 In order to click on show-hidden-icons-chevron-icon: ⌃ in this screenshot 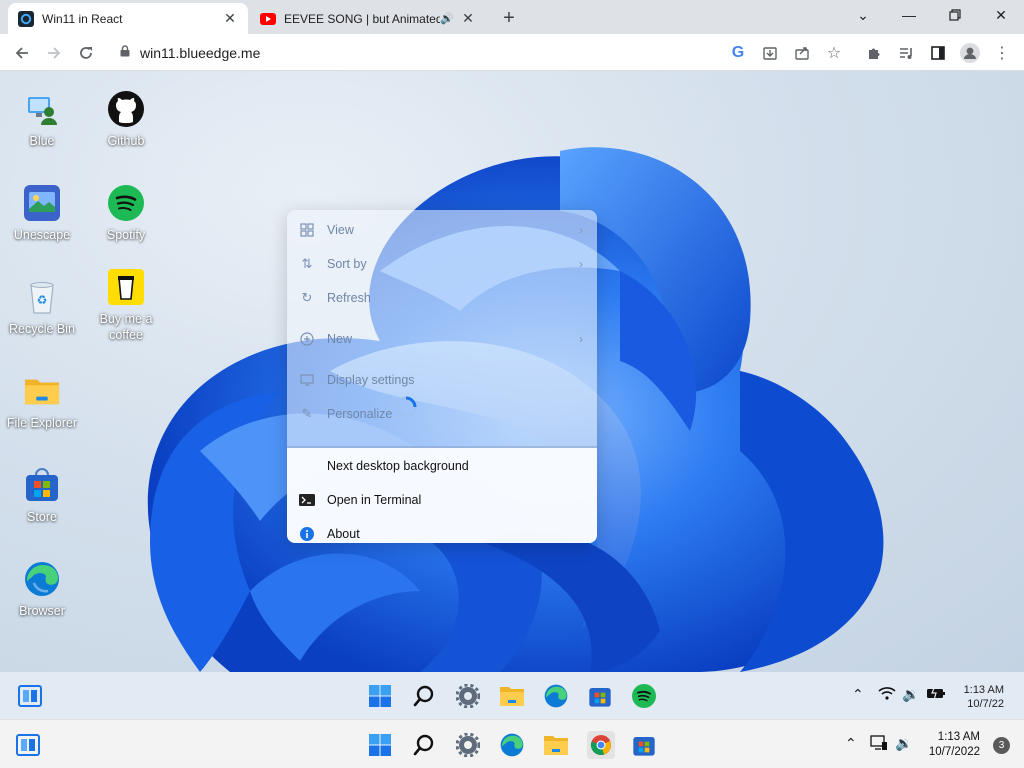, I will do `click(858, 694)`.